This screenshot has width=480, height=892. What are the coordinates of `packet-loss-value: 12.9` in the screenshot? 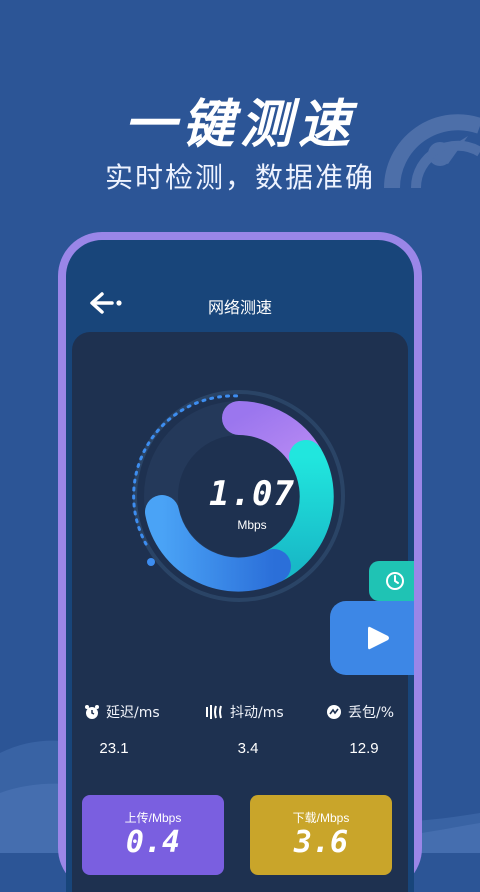 It's located at (364, 748).